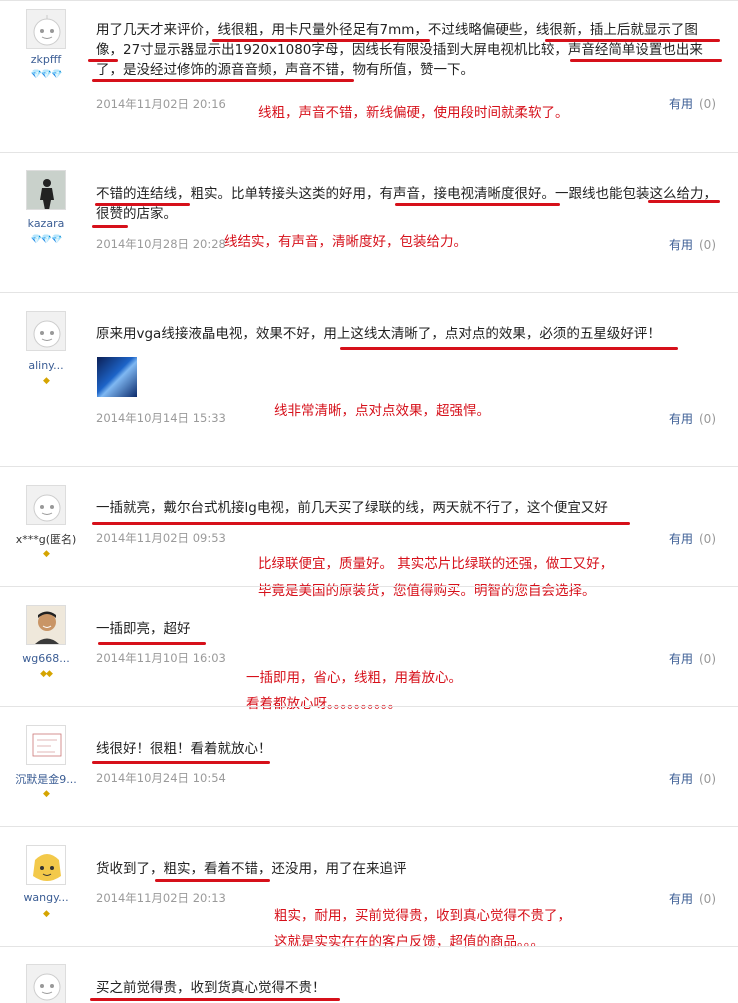  Describe the element at coordinates (46, 539) in the screenshot. I see `username: x***g(匿名)` at that location.